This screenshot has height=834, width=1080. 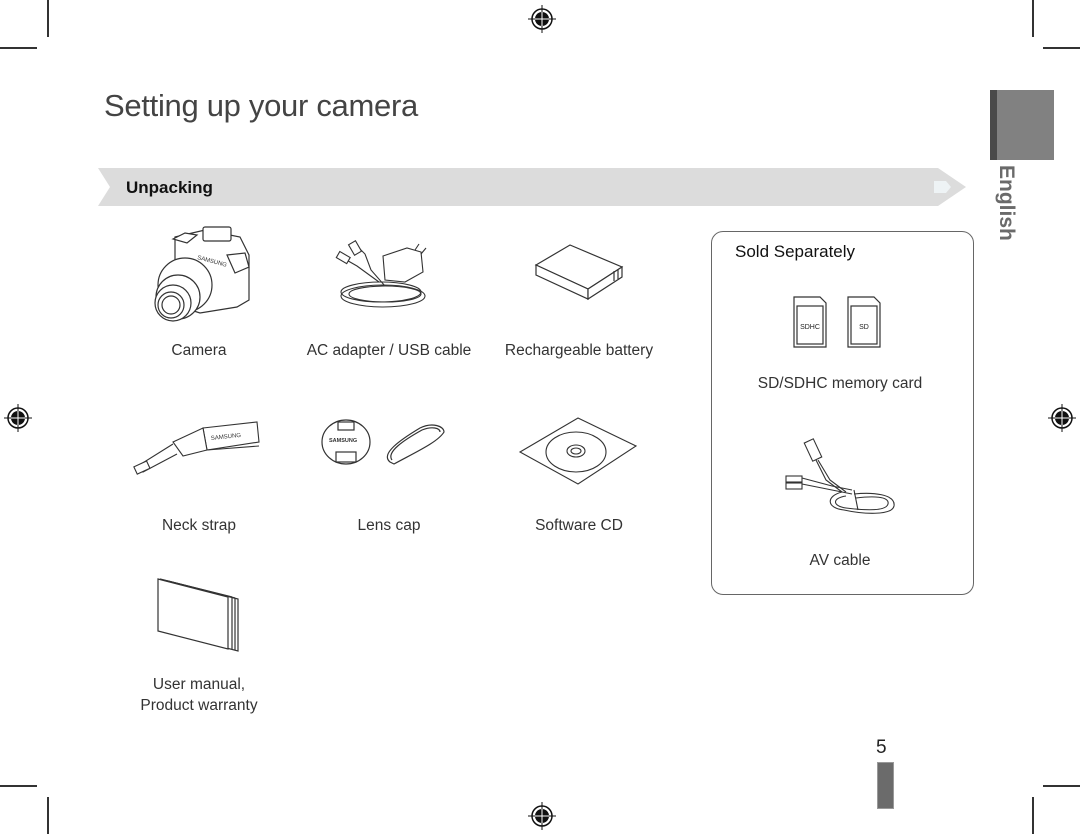 What do you see at coordinates (389, 525) in the screenshot?
I see `item-label-lens-cap: Lens cap` at bounding box center [389, 525].